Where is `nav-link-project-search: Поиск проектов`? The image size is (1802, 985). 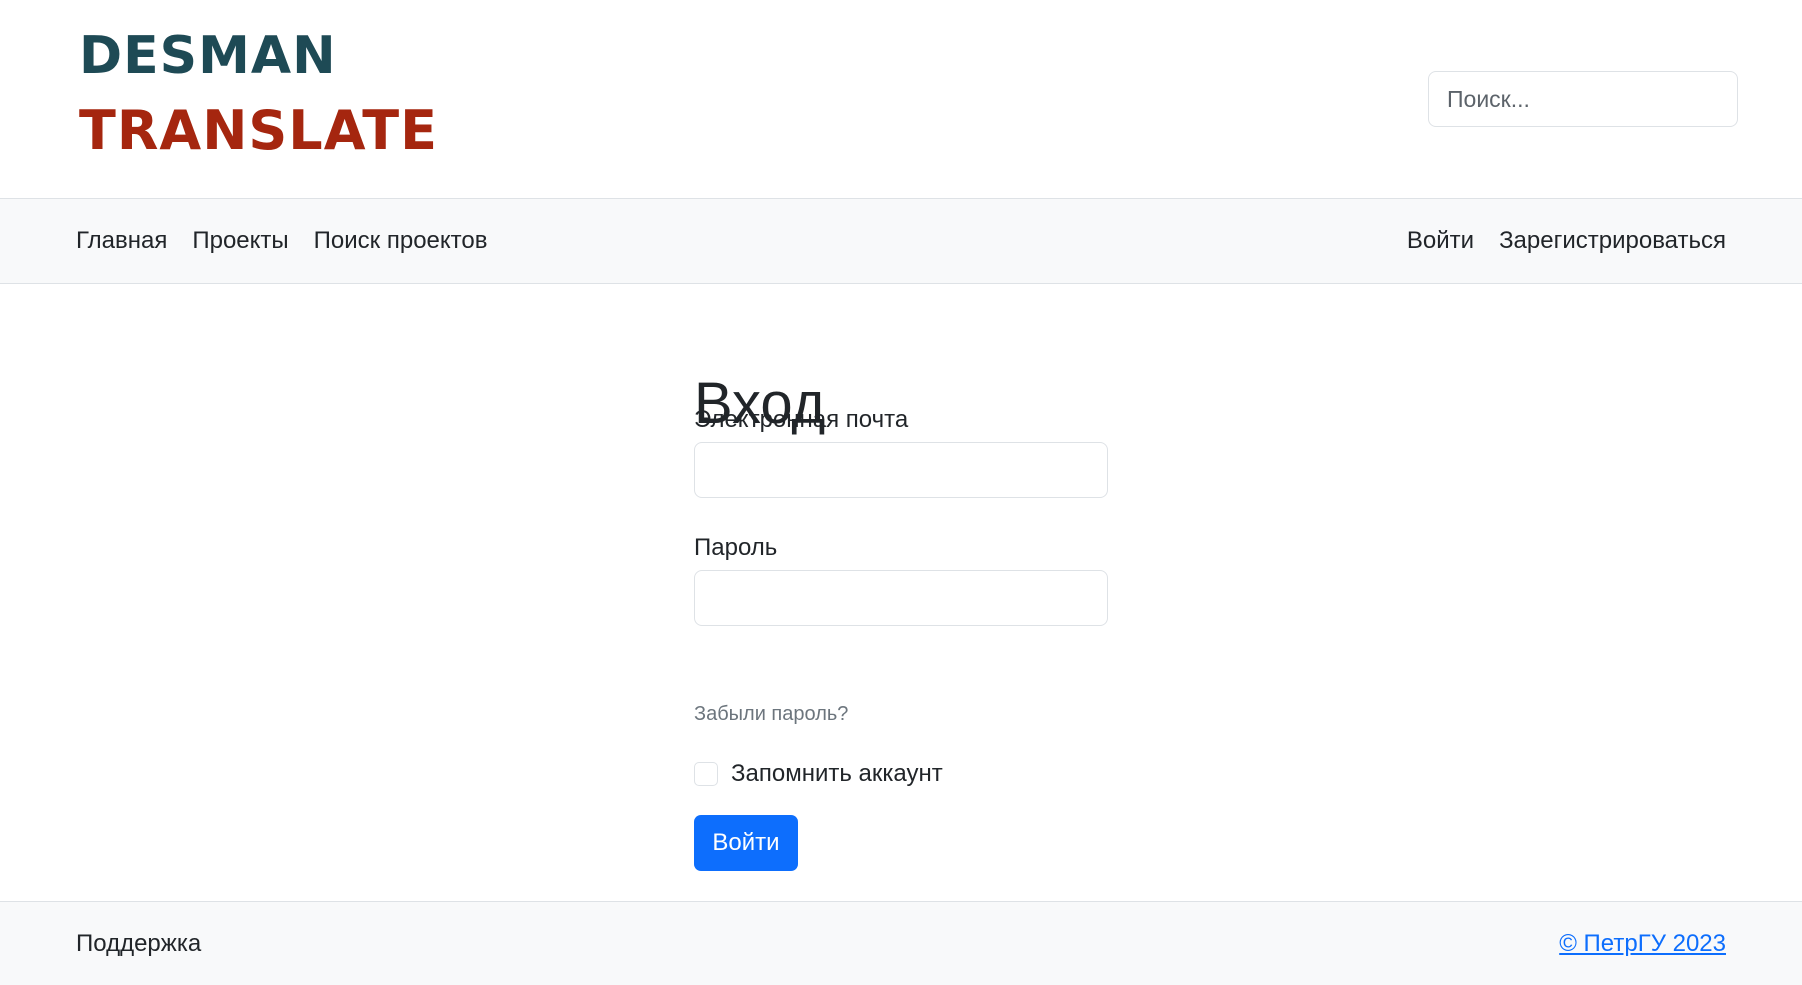 nav-link-project-search: Поиск проектов is located at coordinates (401, 241).